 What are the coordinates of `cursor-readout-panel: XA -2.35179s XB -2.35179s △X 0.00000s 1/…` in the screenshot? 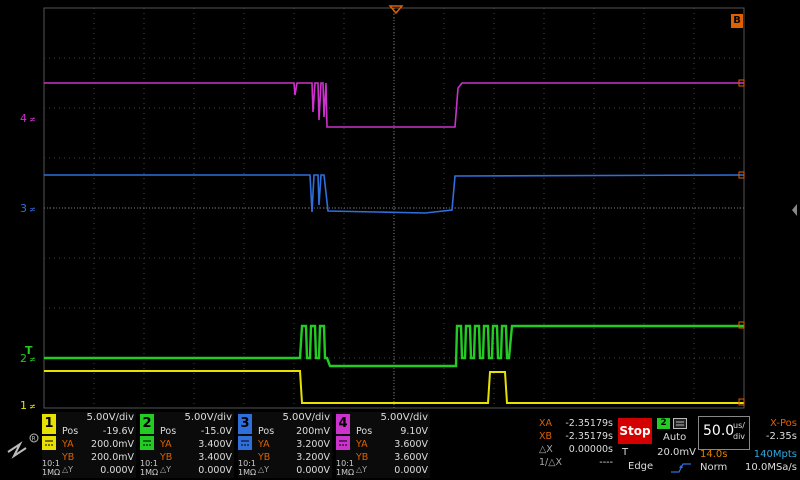 It's located at (576, 446).